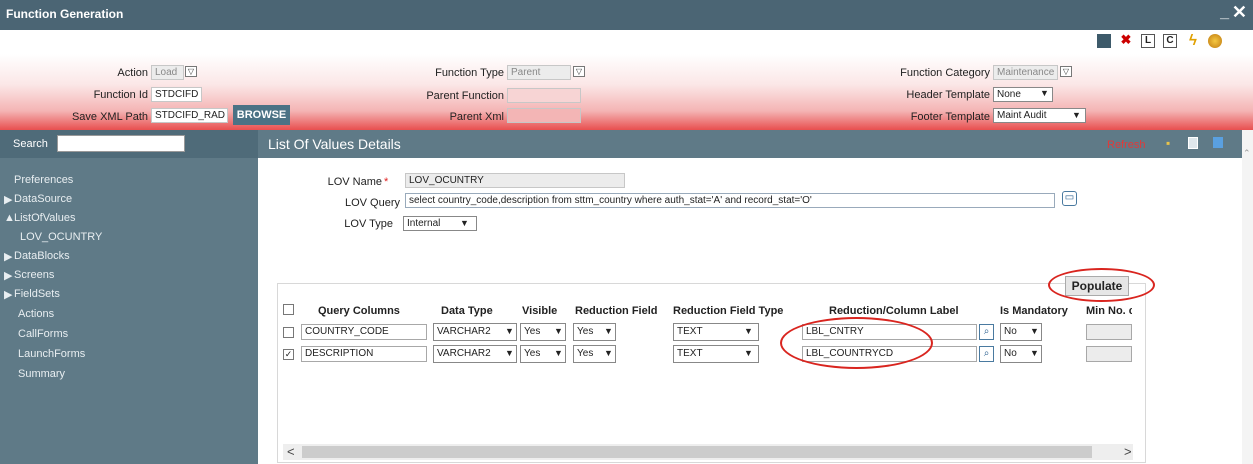  What do you see at coordinates (167, 72) in the screenshot?
I see `action-select: Load` at bounding box center [167, 72].